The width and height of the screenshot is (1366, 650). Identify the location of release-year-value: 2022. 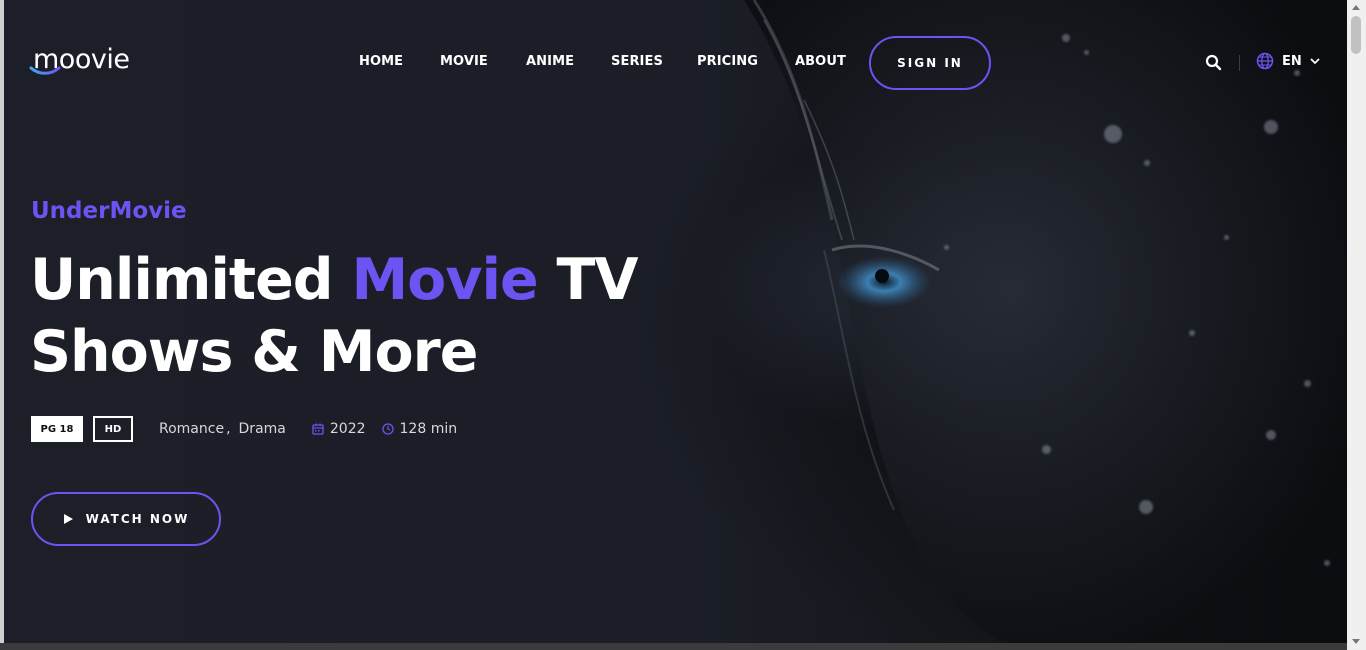
(347, 429).